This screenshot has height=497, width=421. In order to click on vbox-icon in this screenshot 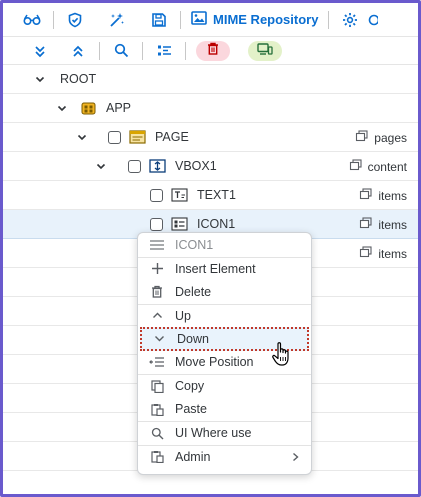, I will do `click(157, 166)`.